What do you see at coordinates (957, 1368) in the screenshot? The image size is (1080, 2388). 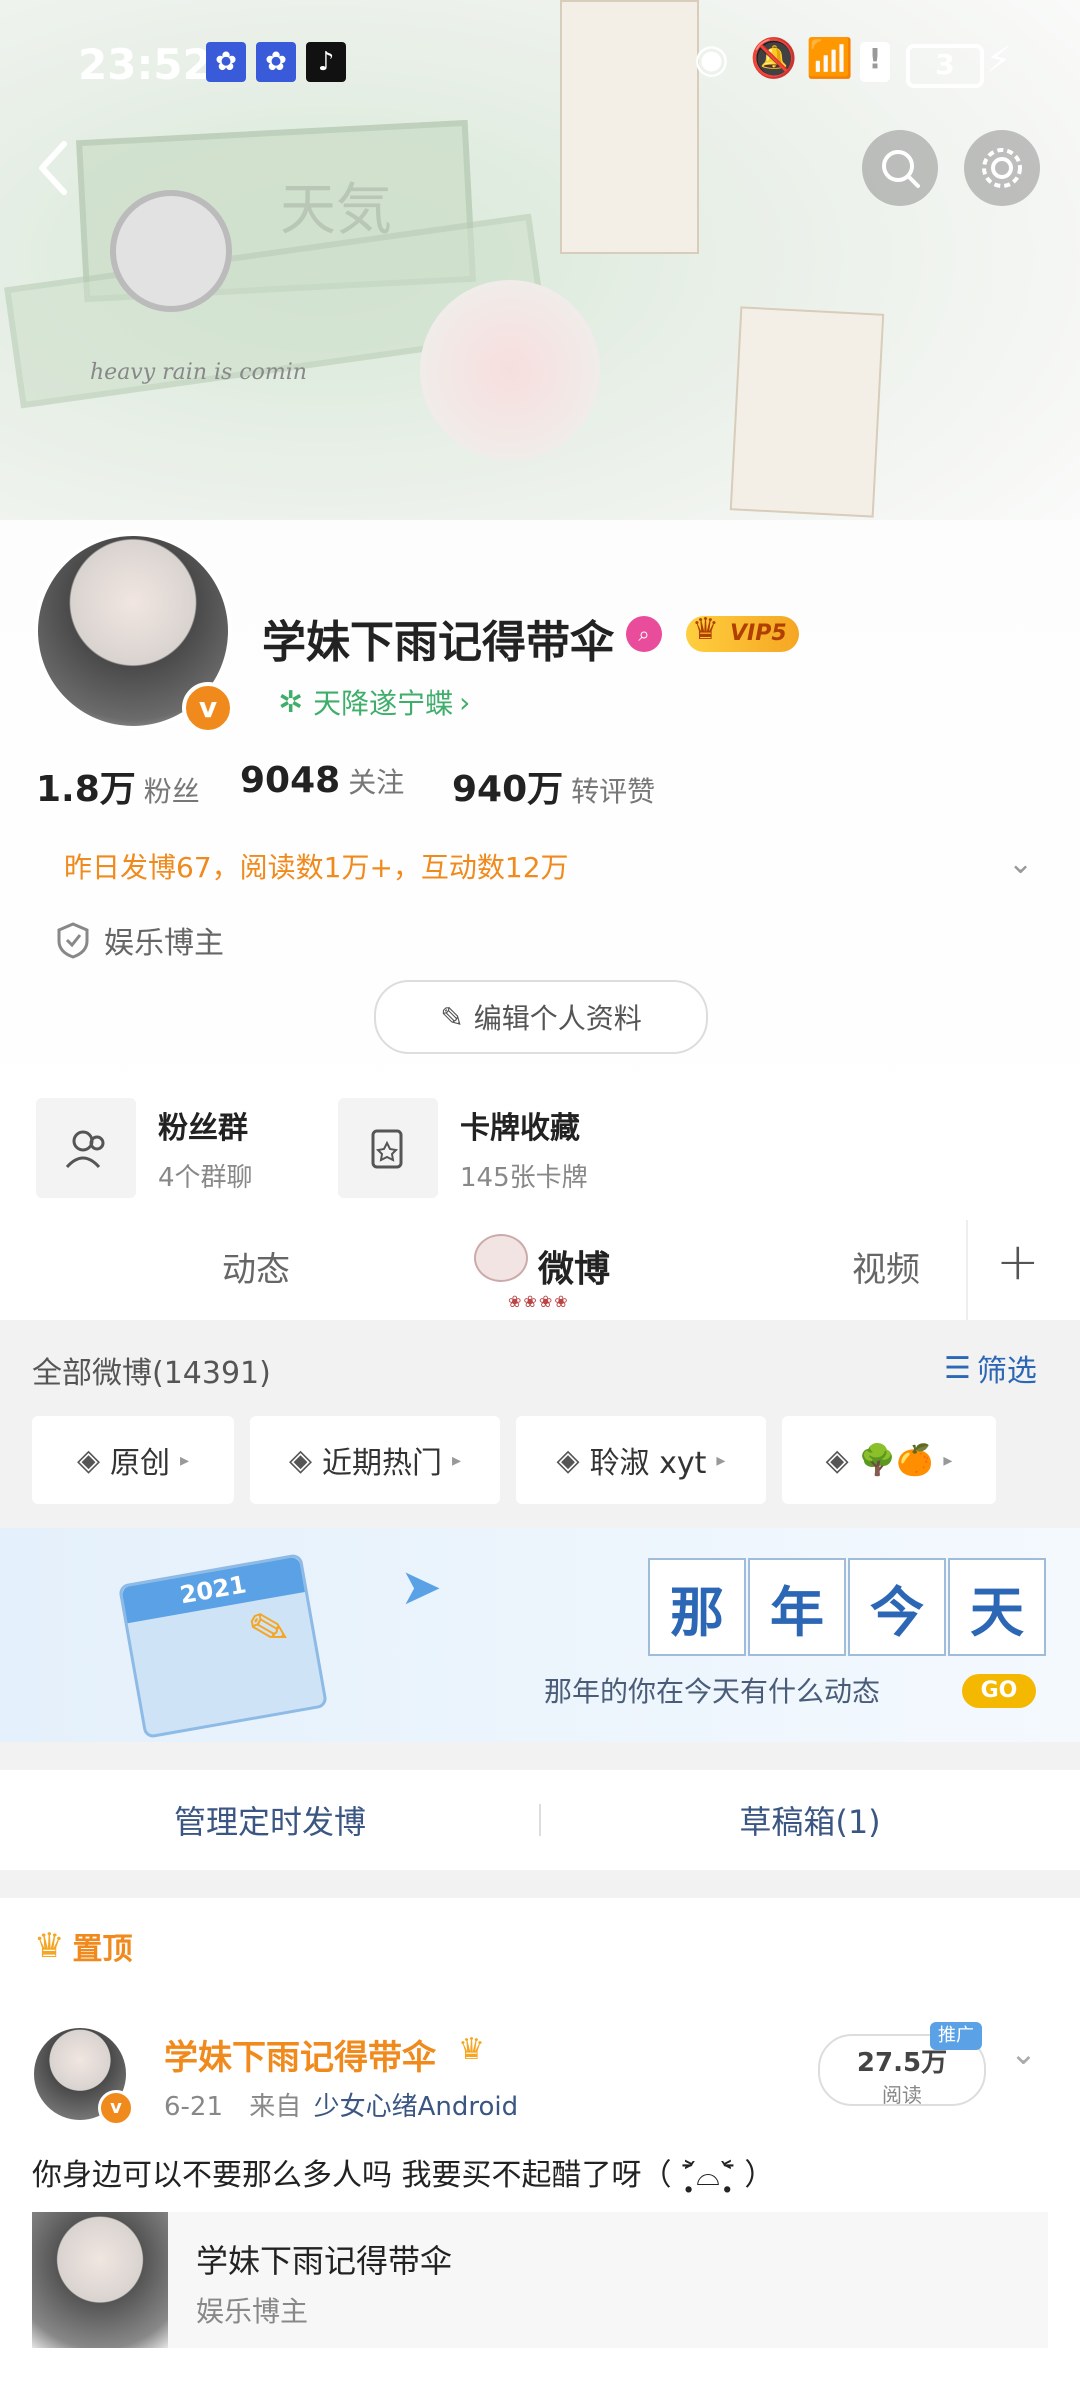 I see `filter-icon: ☰` at bounding box center [957, 1368].